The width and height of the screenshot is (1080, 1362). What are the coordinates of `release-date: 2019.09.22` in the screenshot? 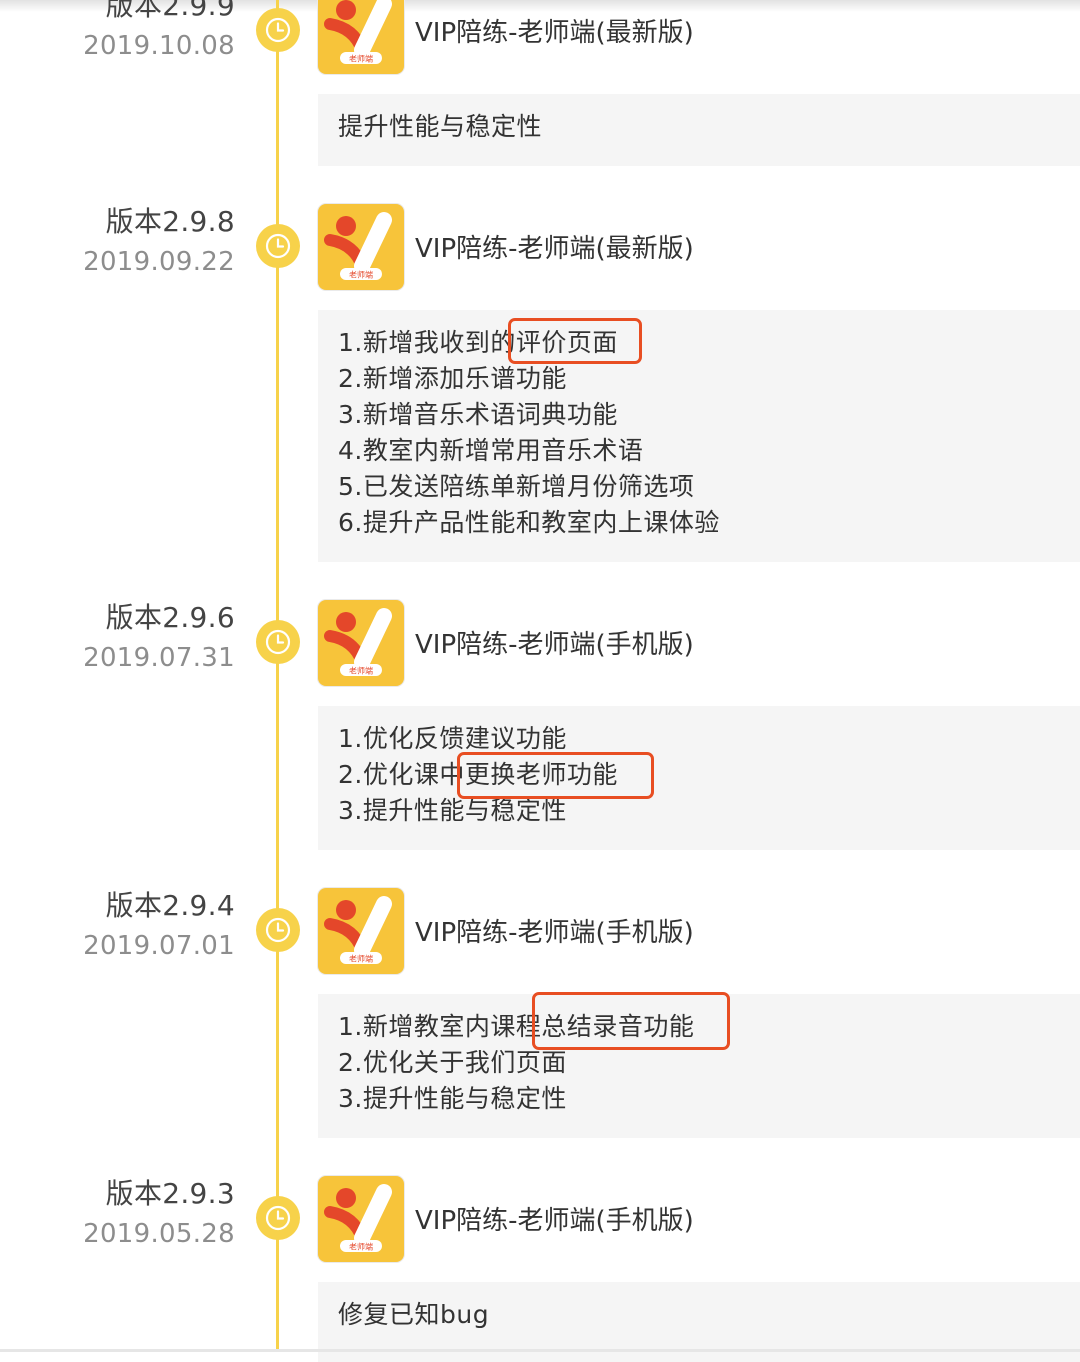 It's located at (159, 262).